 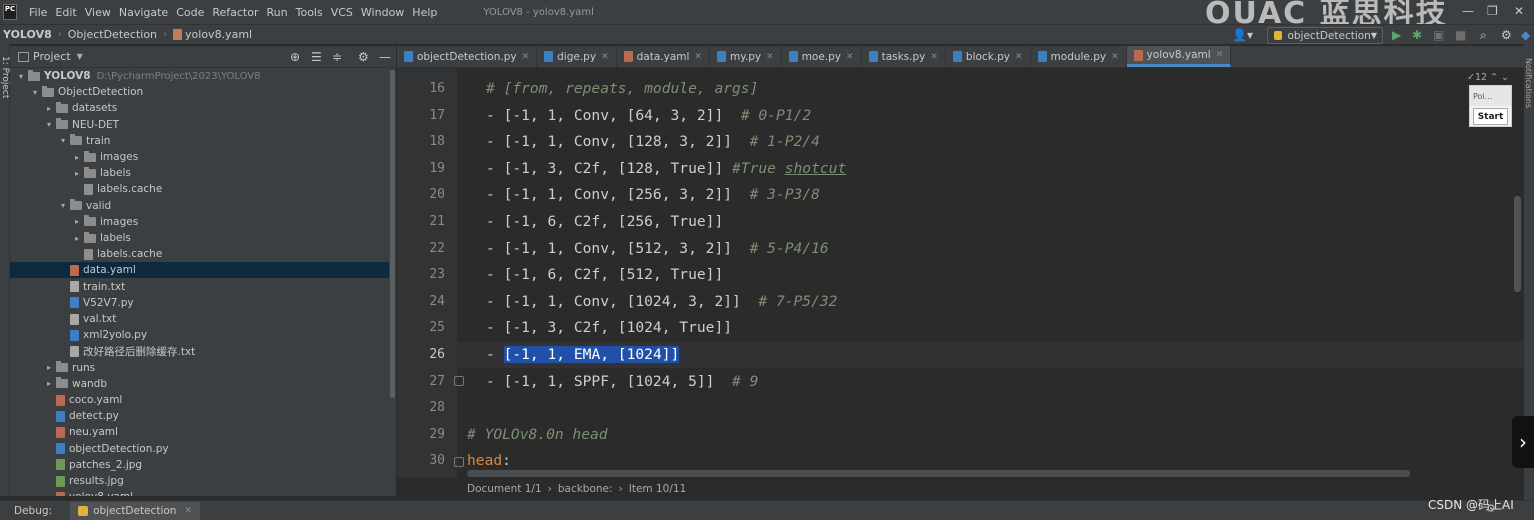 What do you see at coordinates (218, 34) in the screenshot?
I see `breadcrumb-file: yolov8.yaml` at bounding box center [218, 34].